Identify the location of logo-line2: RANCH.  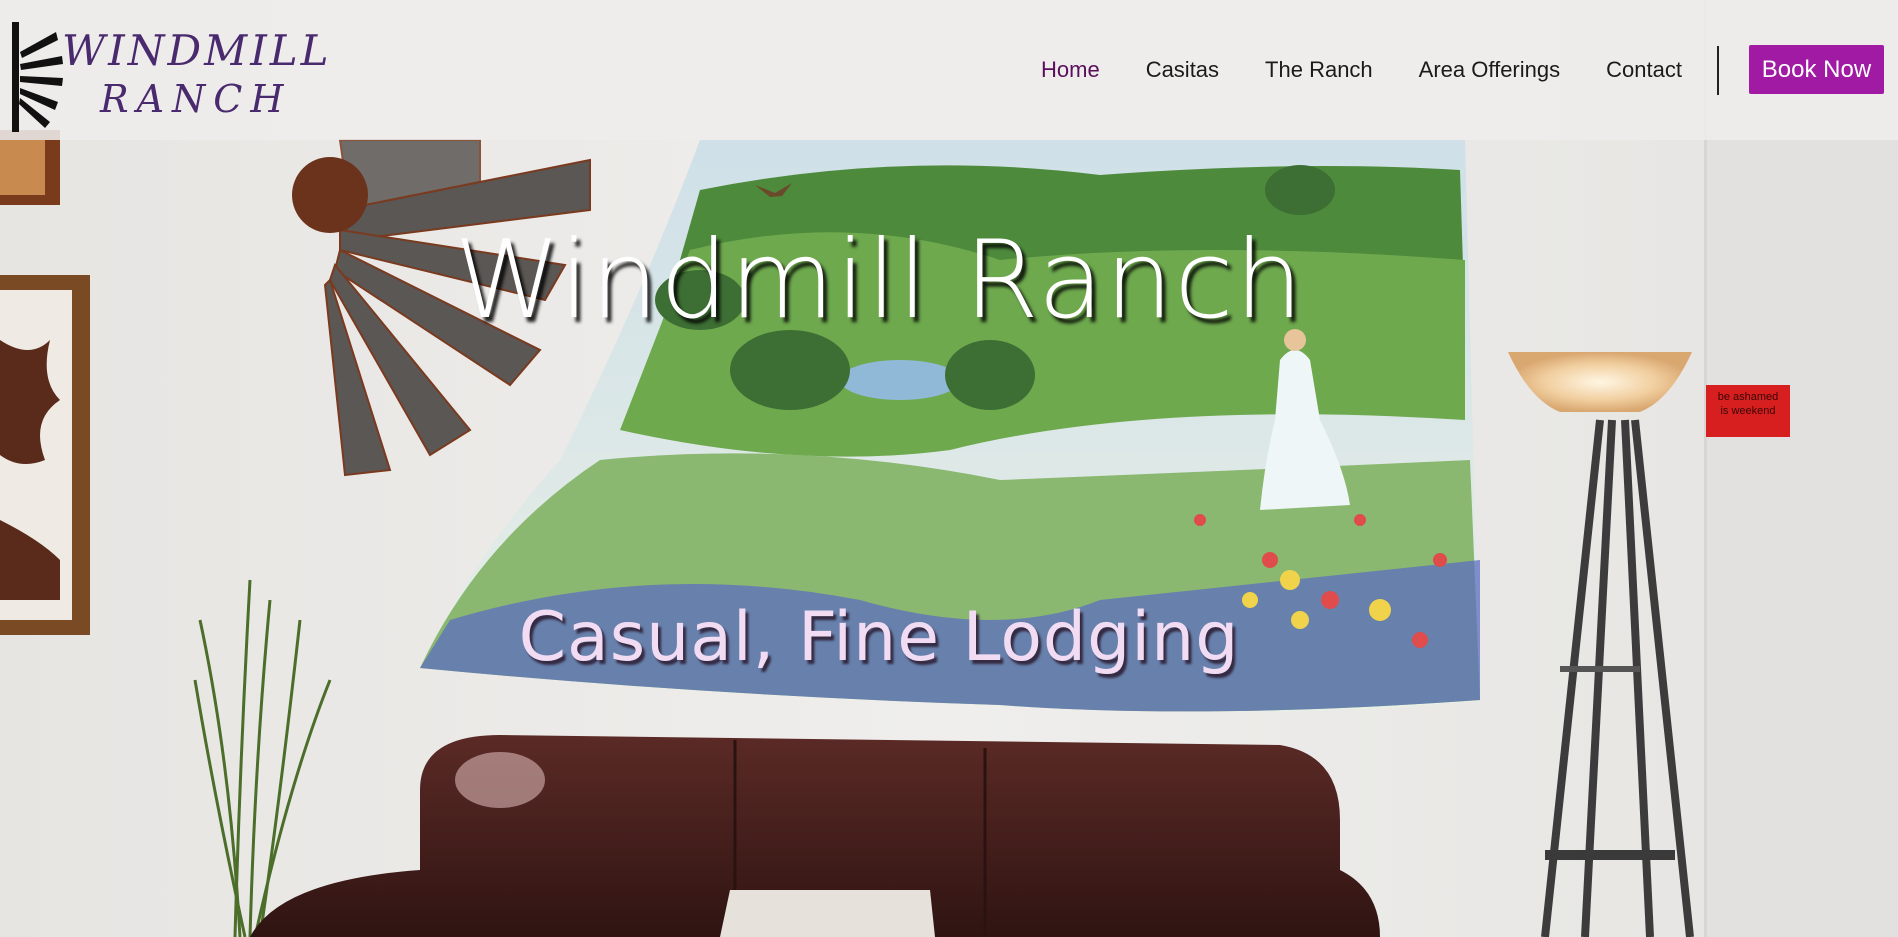
(196, 99).